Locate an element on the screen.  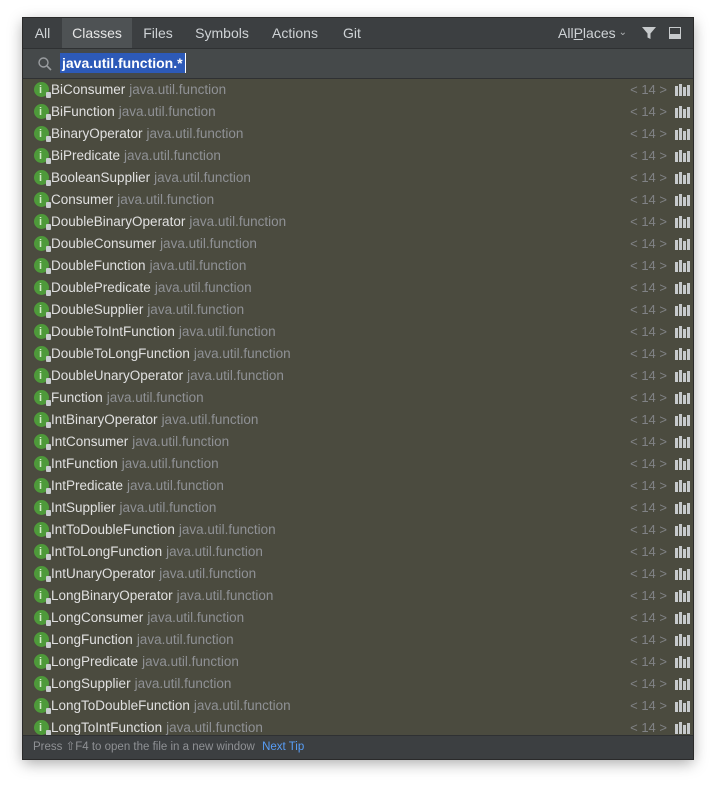
tab-git: Git is located at coordinates (352, 33).